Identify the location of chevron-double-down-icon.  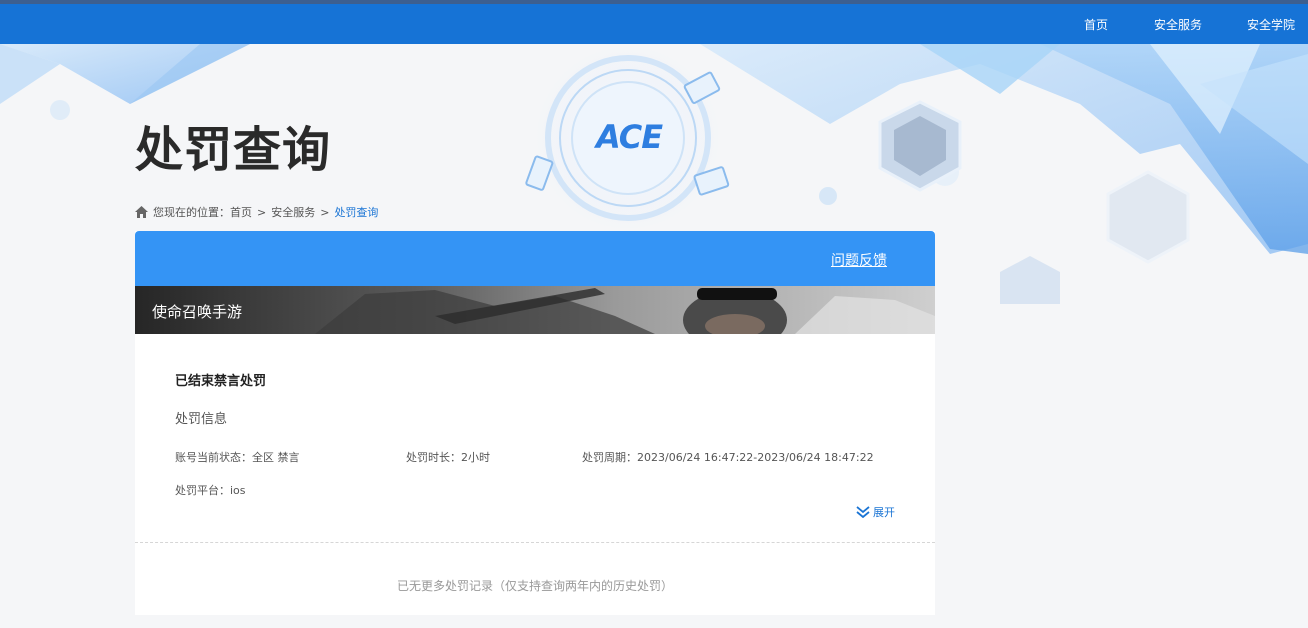
(863, 512).